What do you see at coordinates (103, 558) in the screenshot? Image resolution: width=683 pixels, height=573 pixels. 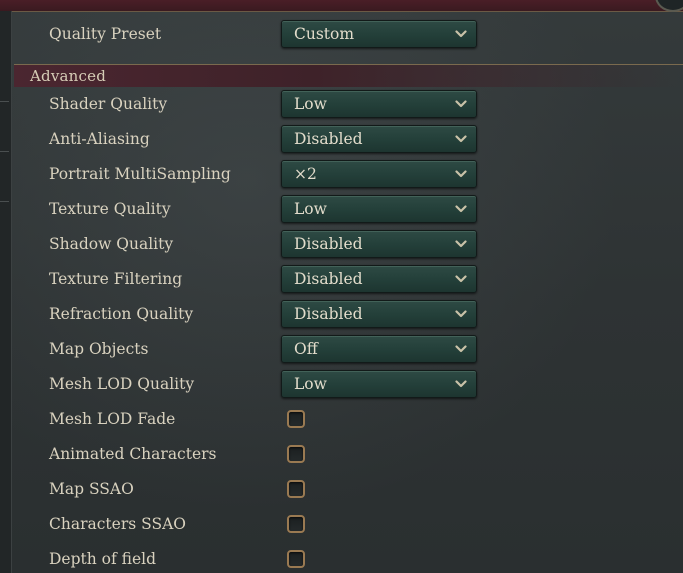 I see `setting-label: Depth of field` at bounding box center [103, 558].